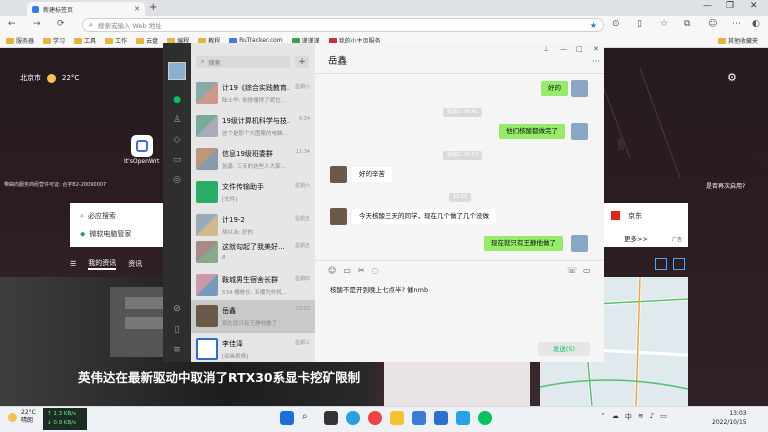  Describe the element at coordinates (332, 270) in the screenshot. I see `emoji-icon: ☺` at that location.